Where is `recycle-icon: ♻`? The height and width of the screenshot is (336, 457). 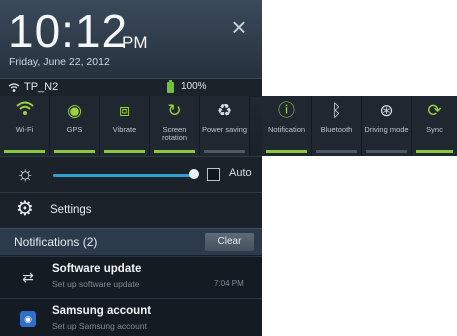 recycle-icon: ♻ is located at coordinates (224, 110).